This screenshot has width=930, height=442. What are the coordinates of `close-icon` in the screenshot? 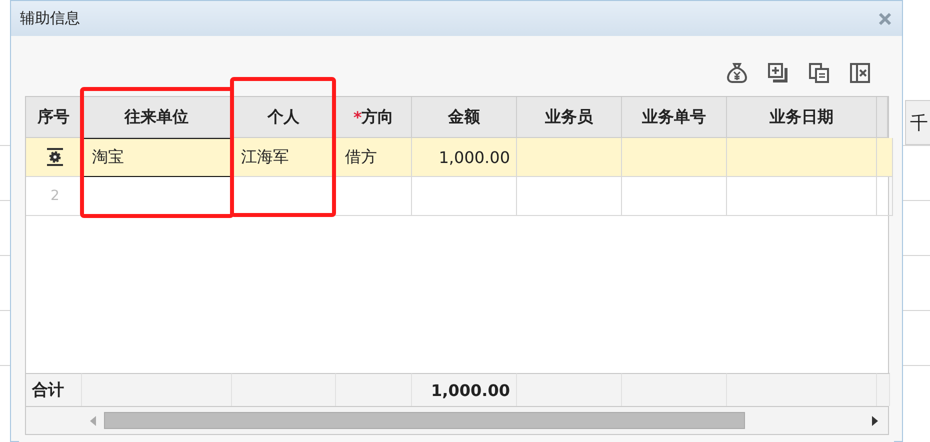 It's located at (885, 19).